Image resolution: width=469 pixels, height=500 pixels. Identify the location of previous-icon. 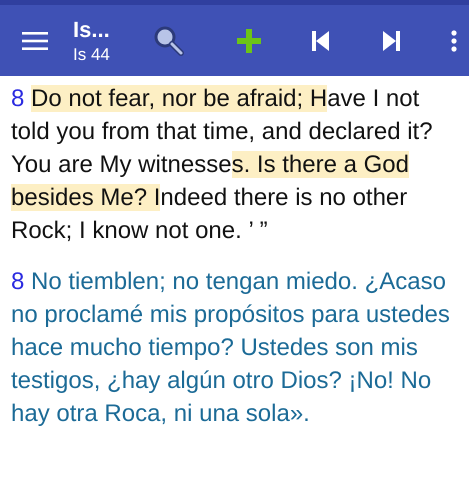
(321, 40).